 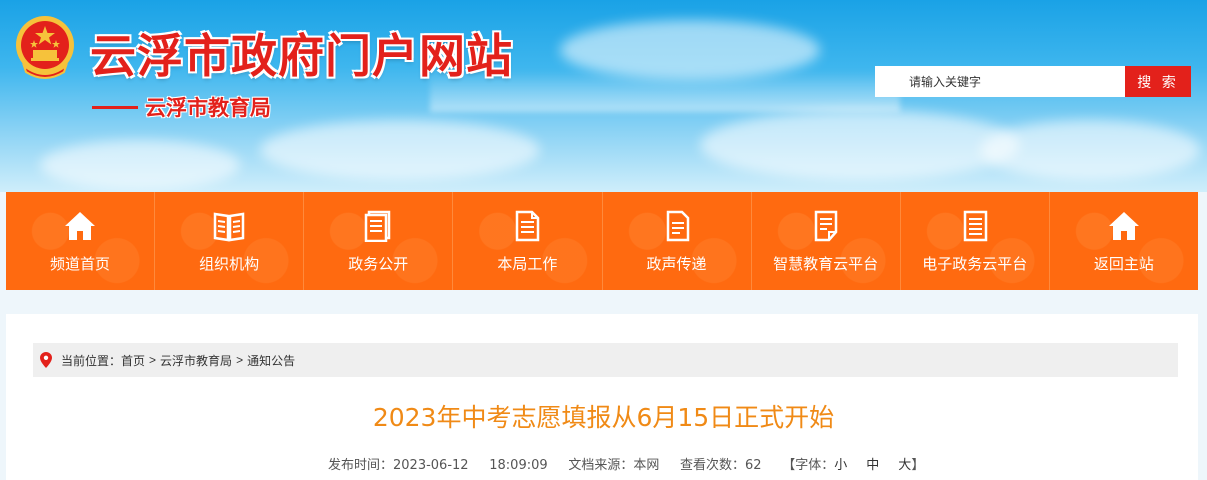 I want to click on nav-item-e-government-cloud: 电子政务云平台, so click(x=975, y=241).